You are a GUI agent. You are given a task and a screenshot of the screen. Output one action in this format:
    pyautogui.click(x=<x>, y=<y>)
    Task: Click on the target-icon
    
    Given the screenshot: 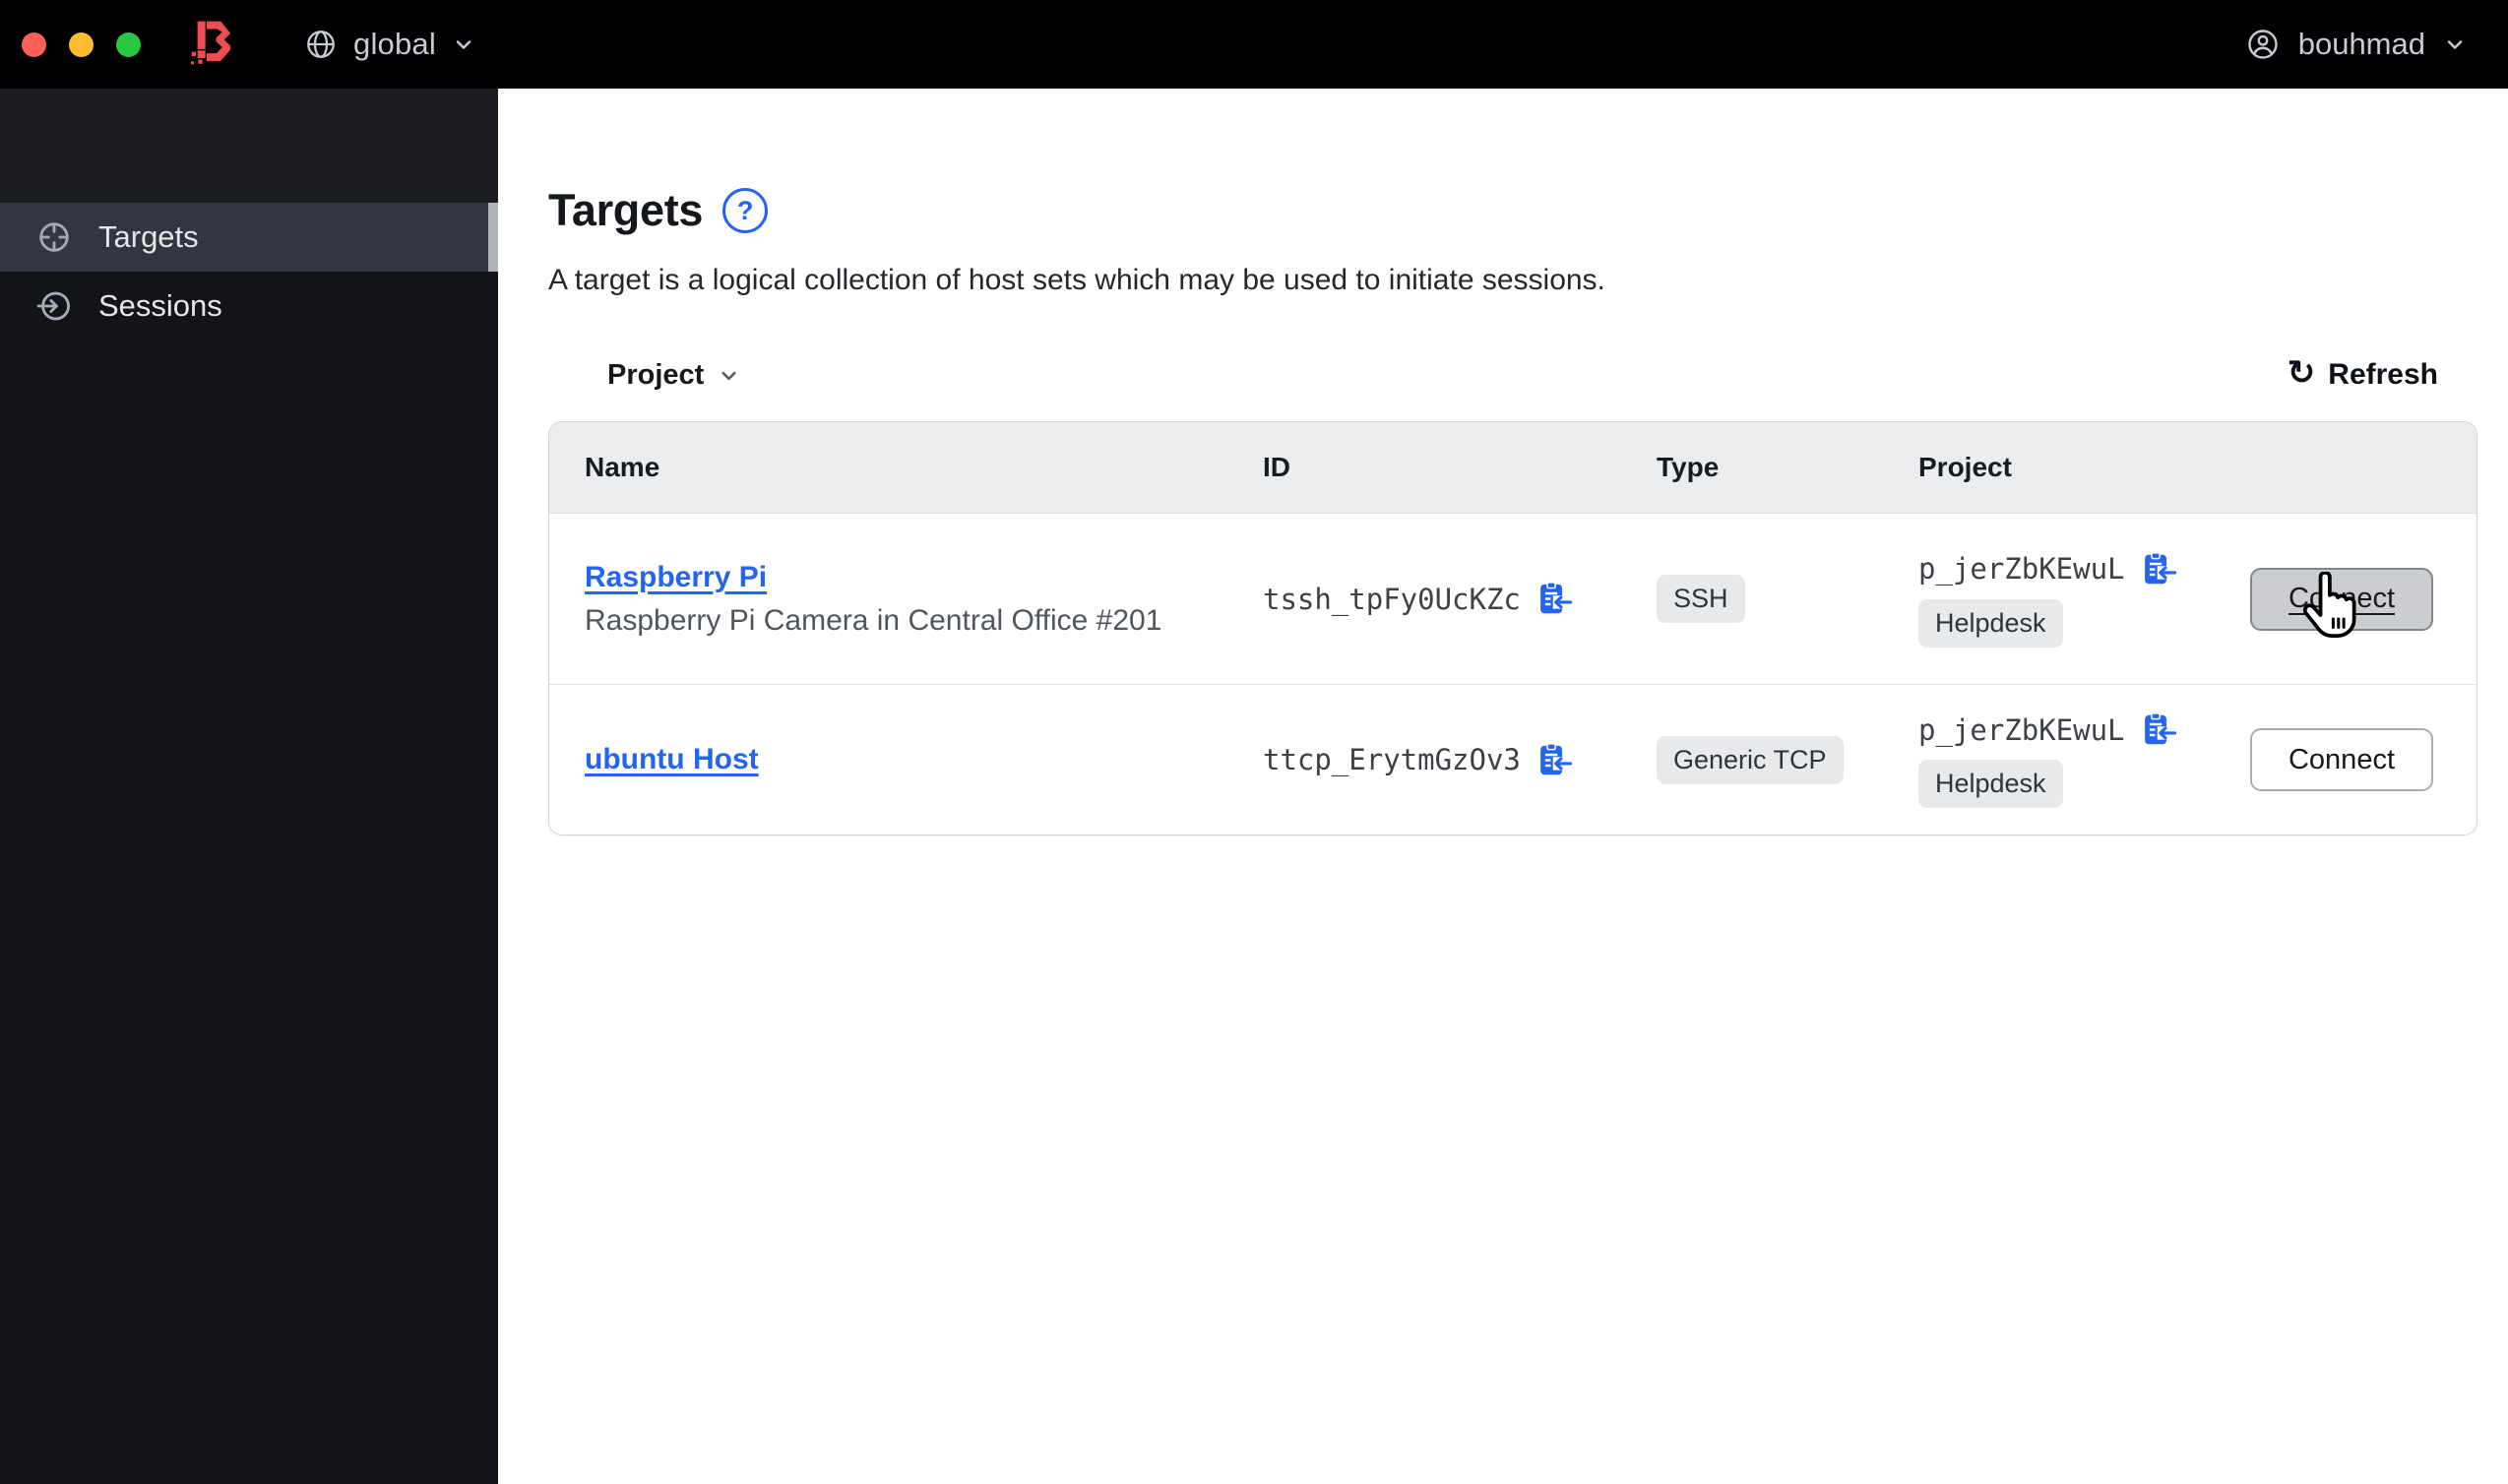 What is the action you would take?
    pyautogui.click(x=54, y=237)
    